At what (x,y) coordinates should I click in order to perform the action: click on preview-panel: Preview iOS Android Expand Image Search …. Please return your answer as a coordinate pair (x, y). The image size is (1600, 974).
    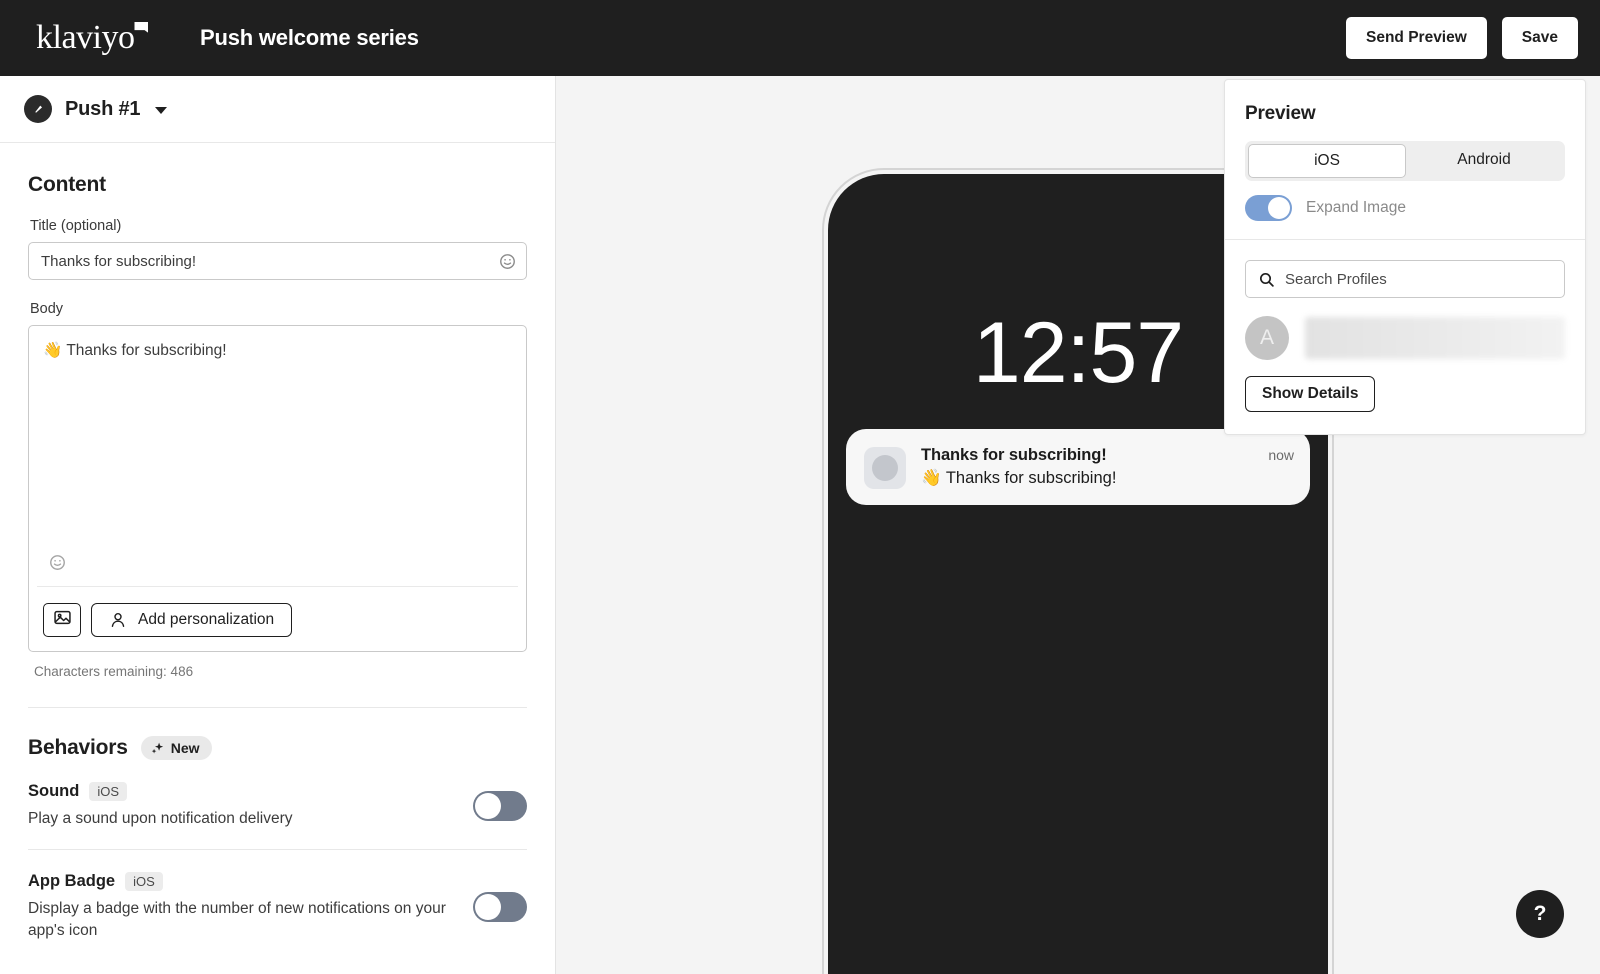
    Looking at the image, I should click on (1405, 257).